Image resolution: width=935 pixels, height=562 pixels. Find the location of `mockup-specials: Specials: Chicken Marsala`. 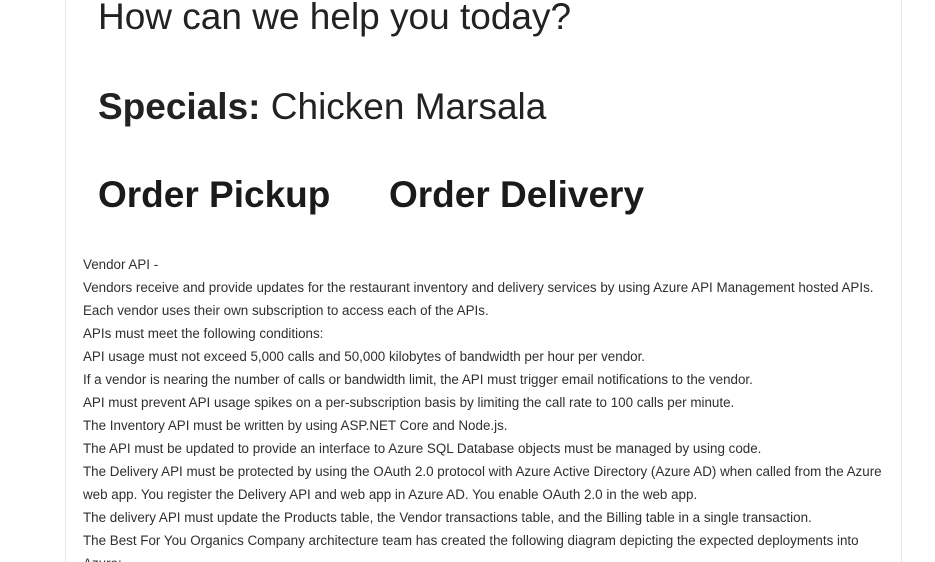

mockup-specials: Specials: Chicken Marsala is located at coordinates (322, 107).